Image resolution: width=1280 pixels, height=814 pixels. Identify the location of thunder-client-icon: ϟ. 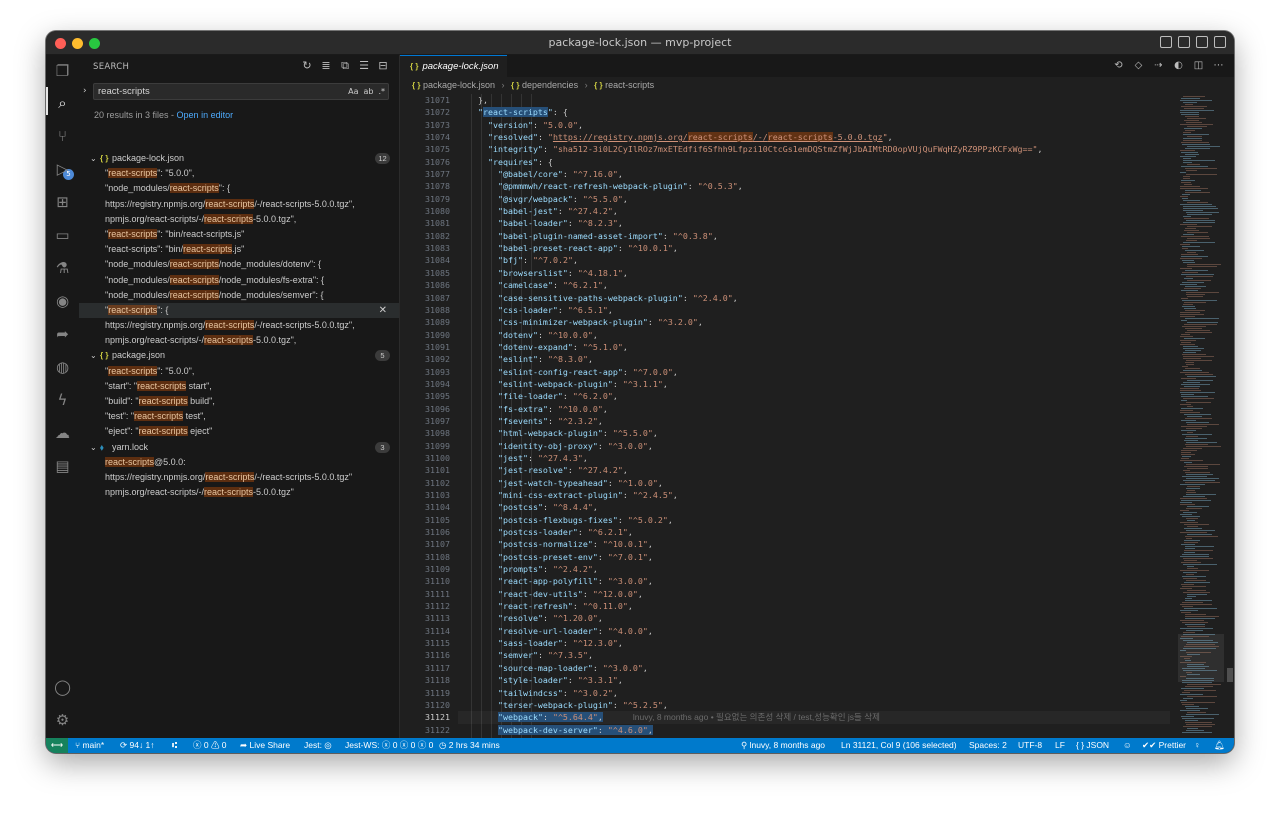
(62, 400).